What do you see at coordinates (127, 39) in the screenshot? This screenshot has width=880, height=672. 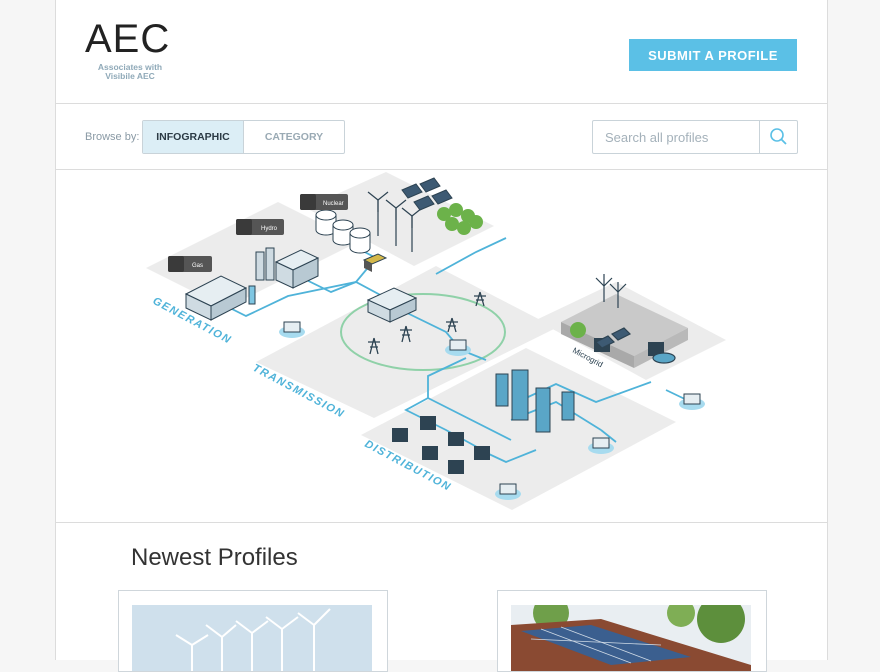 I see `site-logo: AEC` at bounding box center [127, 39].